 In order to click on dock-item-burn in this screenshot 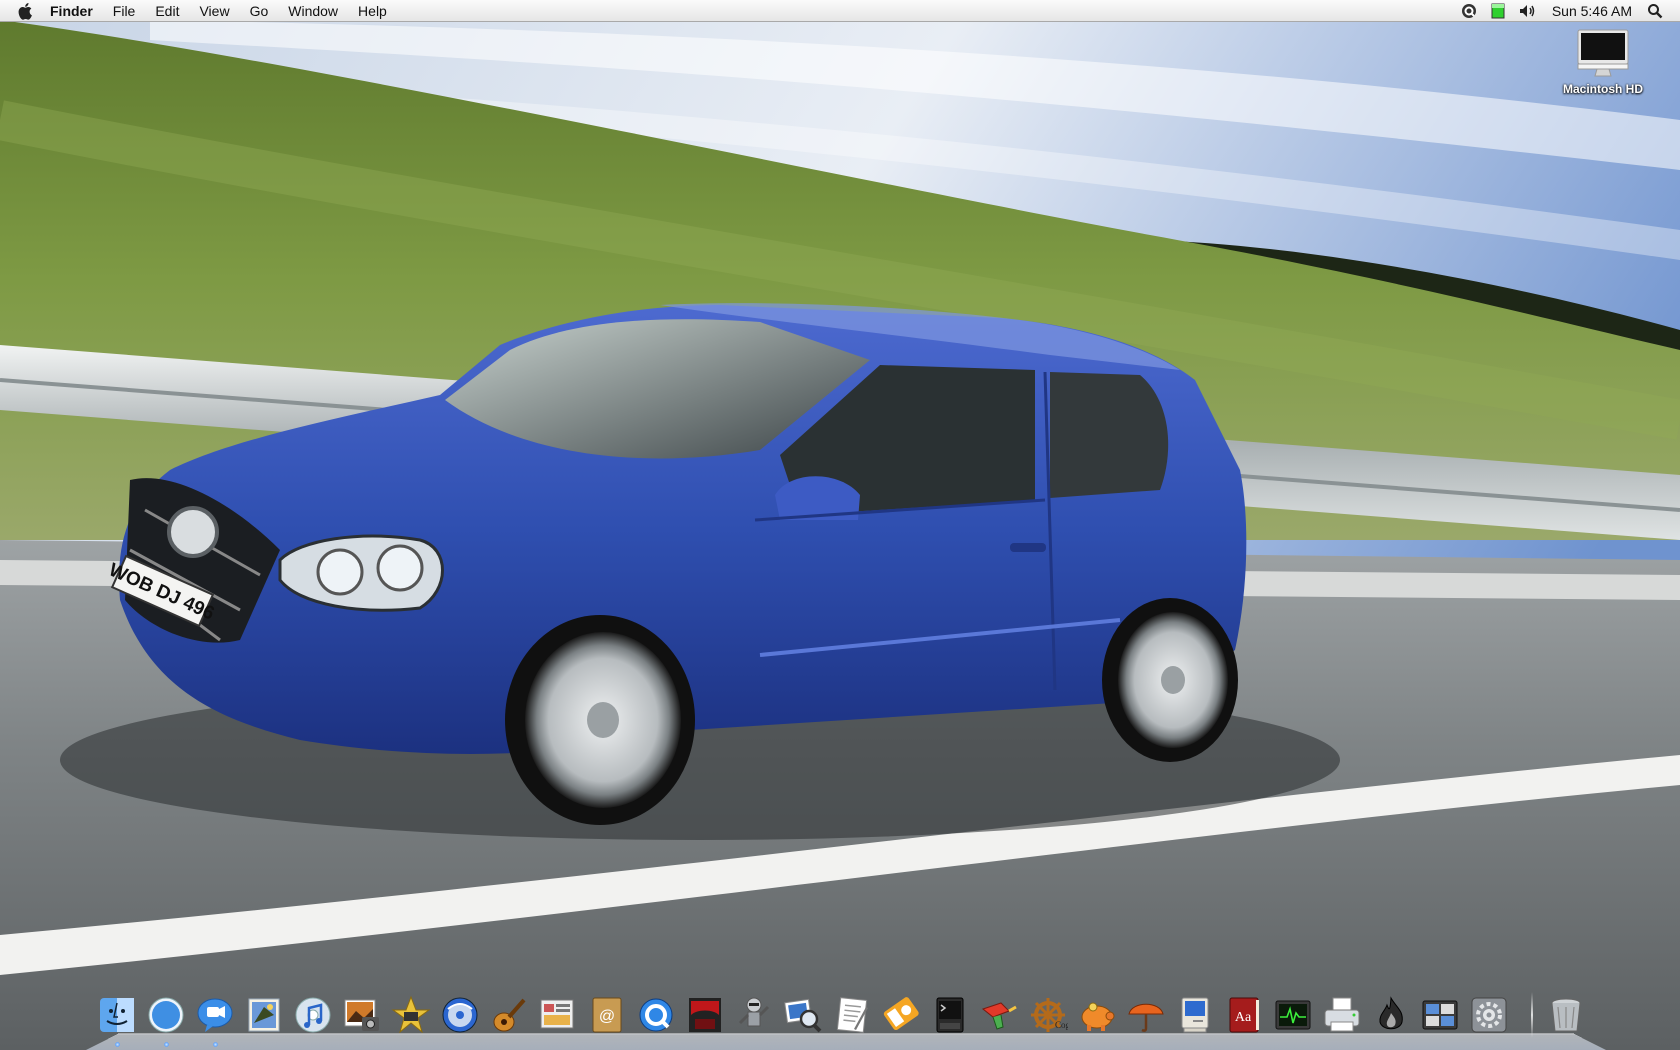, I will do `click(1391, 1015)`.